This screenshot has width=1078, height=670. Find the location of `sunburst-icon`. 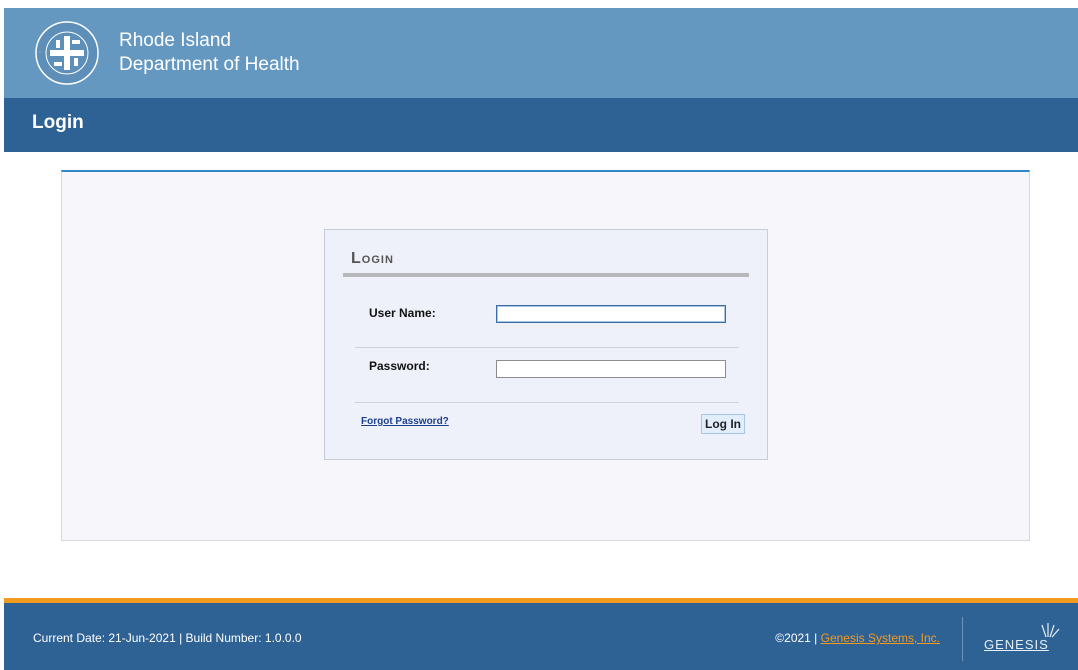

sunburst-icon is located at coordinates (1050, 630).